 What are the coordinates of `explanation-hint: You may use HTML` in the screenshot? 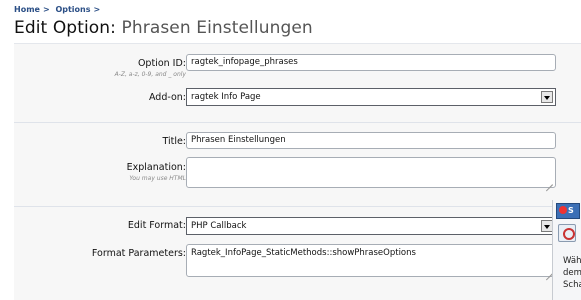 It's located at (157, 178).